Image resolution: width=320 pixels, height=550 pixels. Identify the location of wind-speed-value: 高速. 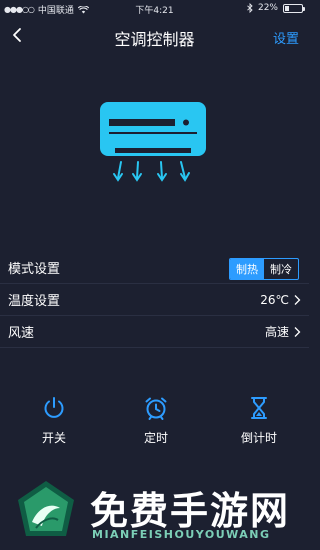
(276, 332).